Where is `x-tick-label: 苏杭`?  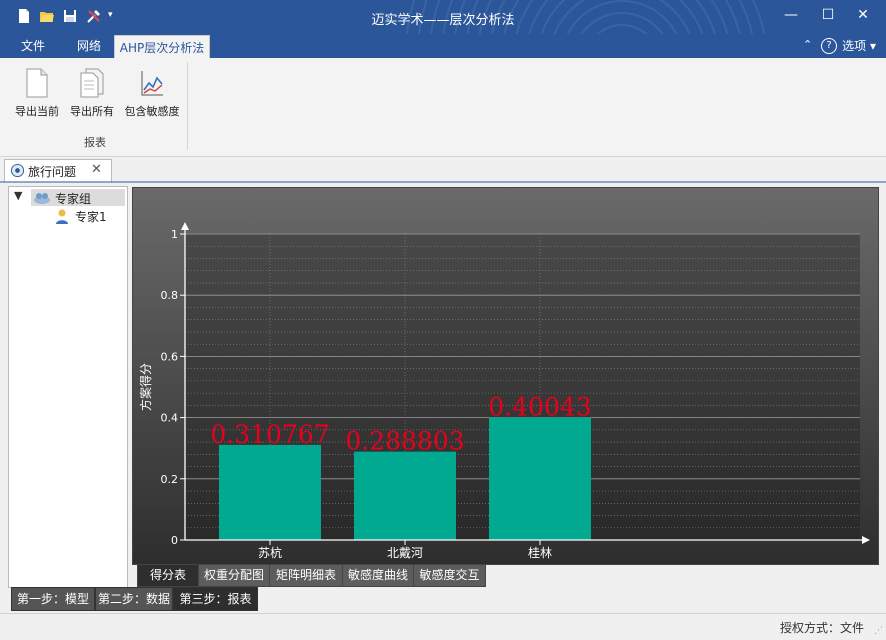 x-tick-label: 苏杭 is located at coordinates (270, 552).